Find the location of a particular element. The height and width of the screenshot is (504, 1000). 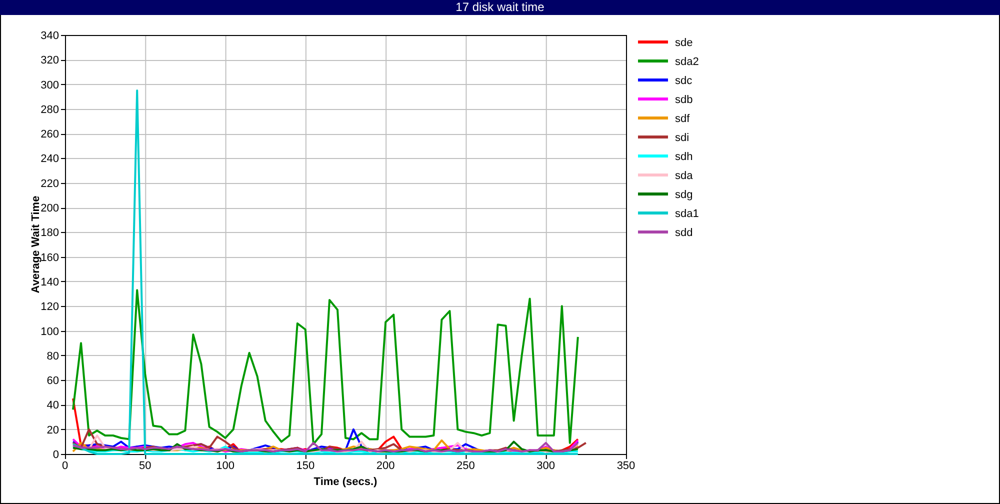

y-tick-label: 240 is located at coordinates (49, 159).